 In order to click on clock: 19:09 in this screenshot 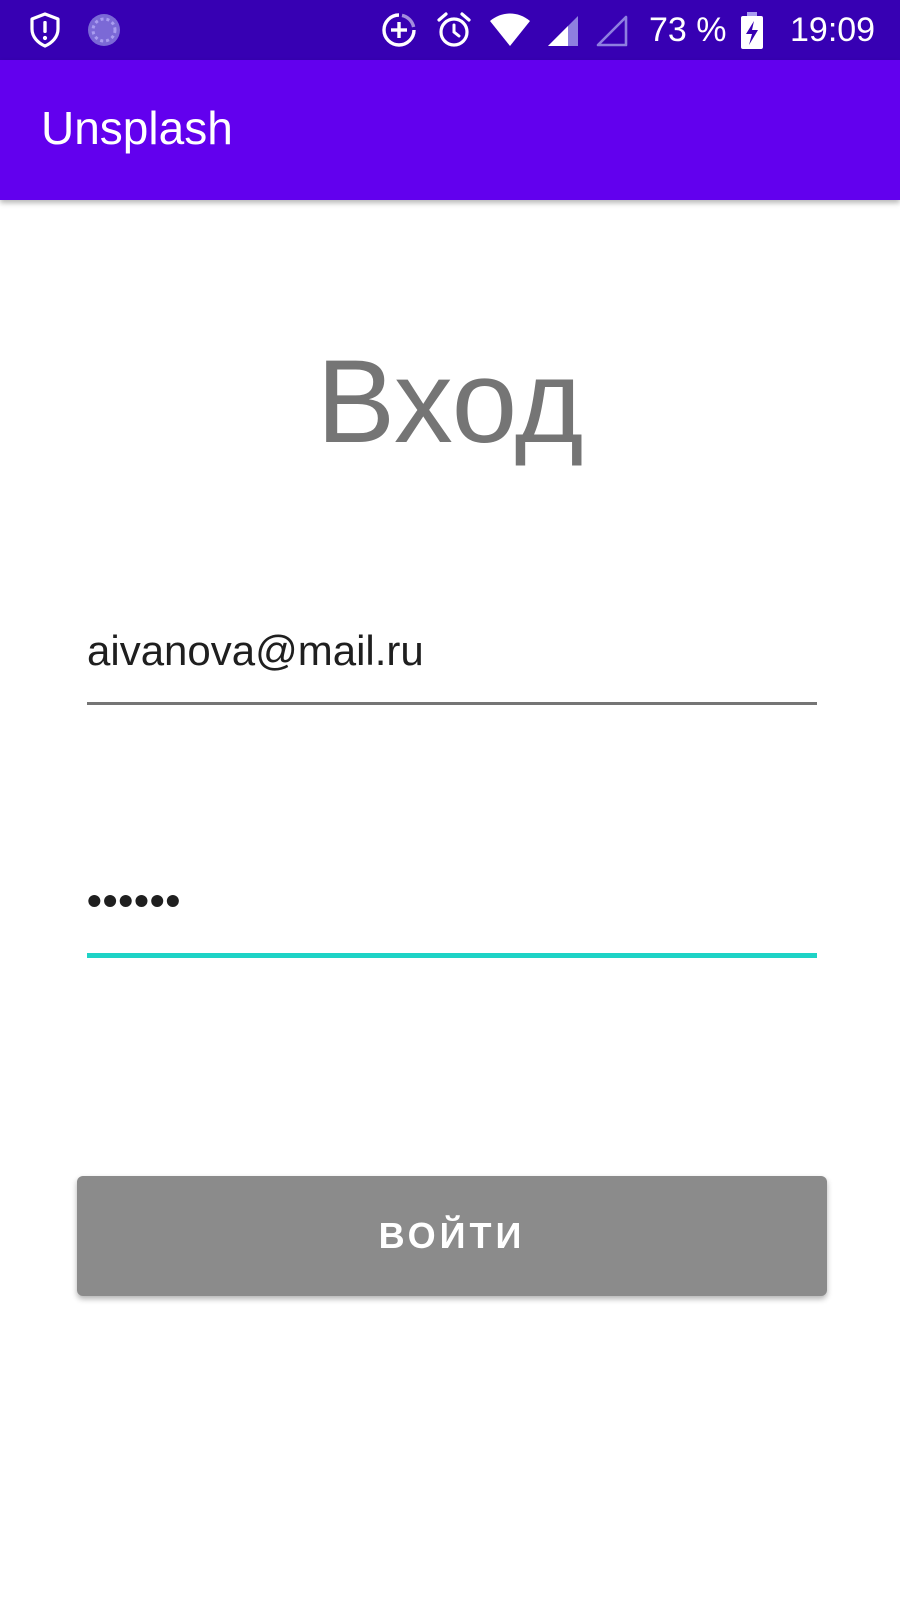, I will do `click(833, 30)`.